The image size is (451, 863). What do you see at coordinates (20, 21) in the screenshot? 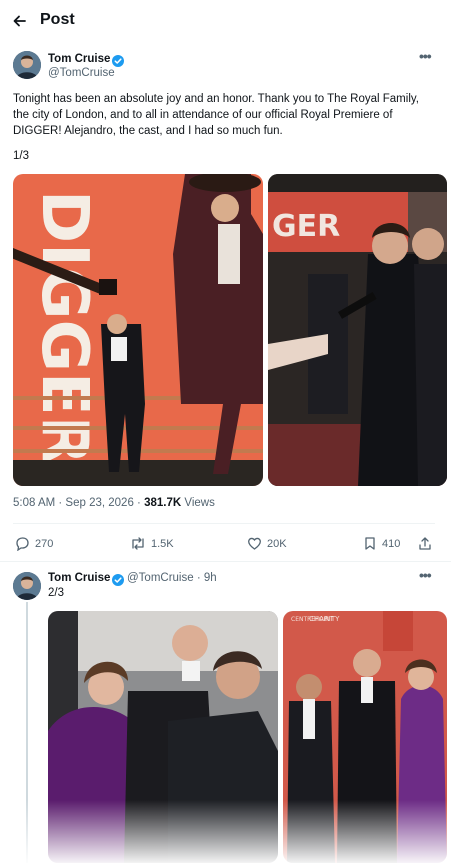
I see `back-arrow-icon` at bounding box center [20, 21].